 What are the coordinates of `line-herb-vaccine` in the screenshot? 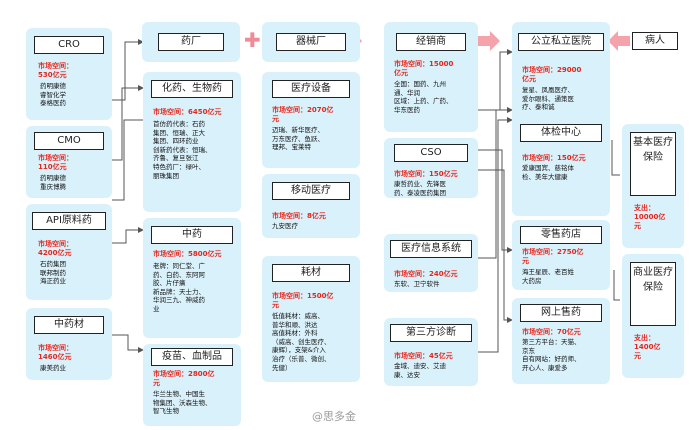 It's located at (128, 343).